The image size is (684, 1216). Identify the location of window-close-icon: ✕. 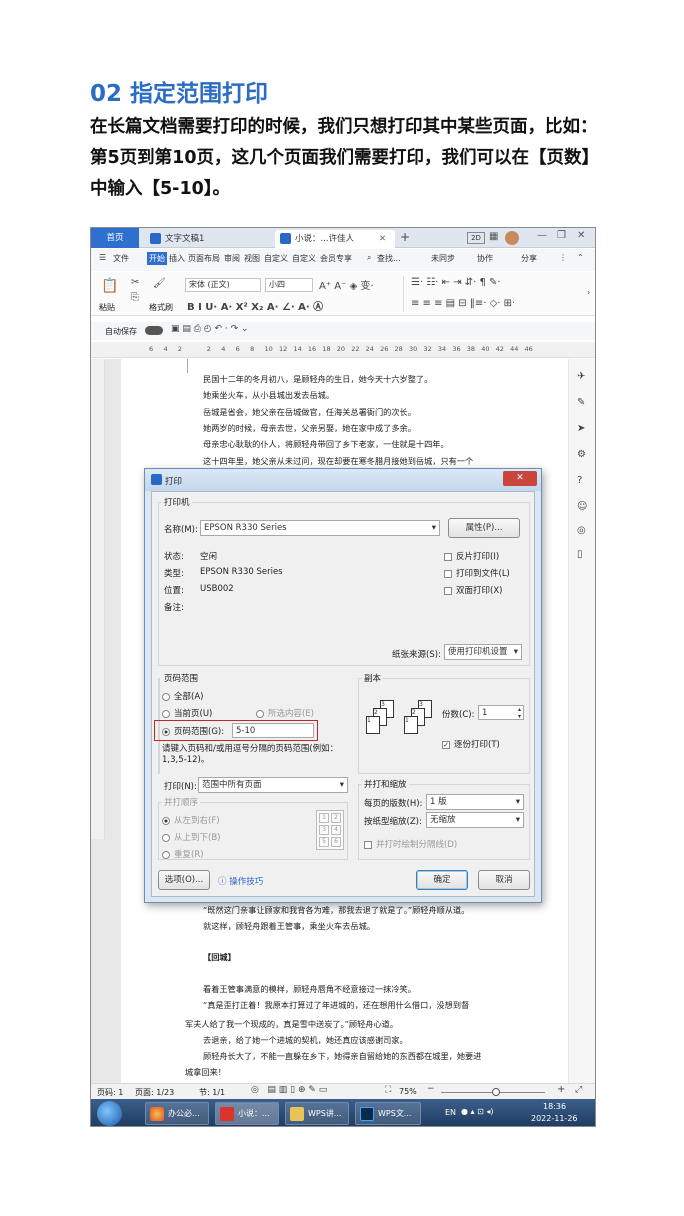
(581, 235).